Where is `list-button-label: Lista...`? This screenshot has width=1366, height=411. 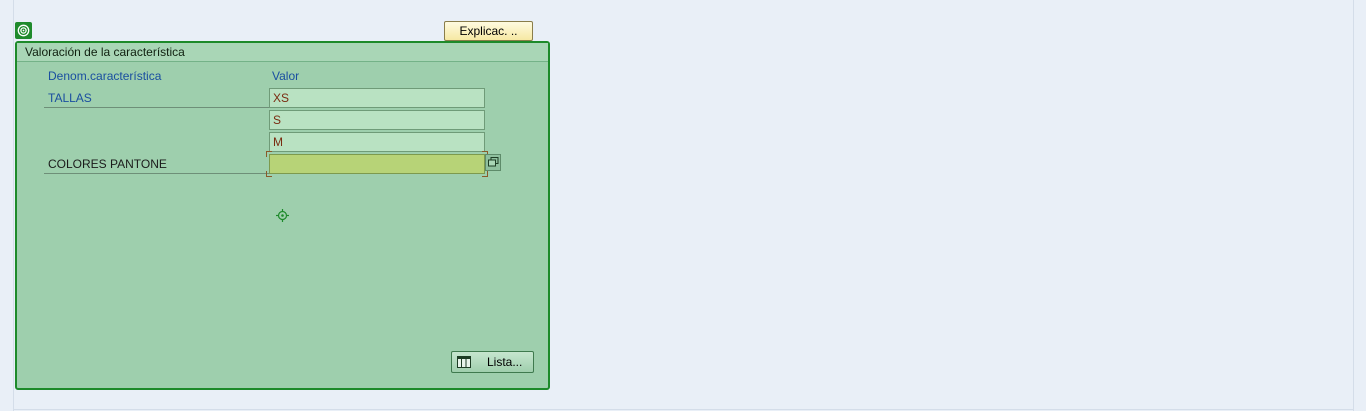 list-button-label: Lista... is located at coordinates (505, 362).